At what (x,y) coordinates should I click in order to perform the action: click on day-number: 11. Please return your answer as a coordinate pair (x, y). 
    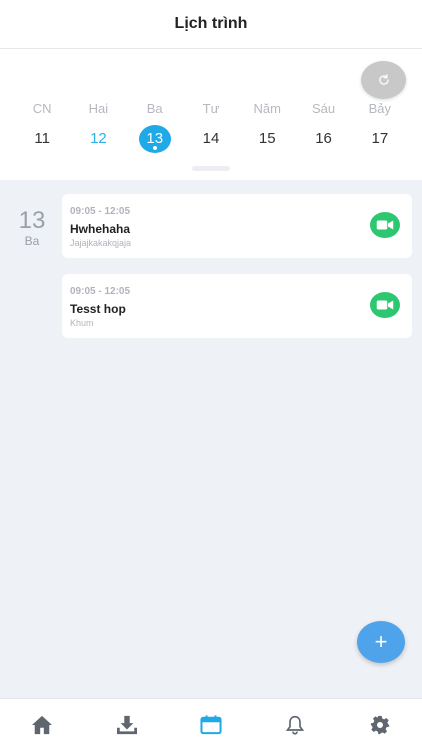
    Looking at the image, I should click on (42, 139).